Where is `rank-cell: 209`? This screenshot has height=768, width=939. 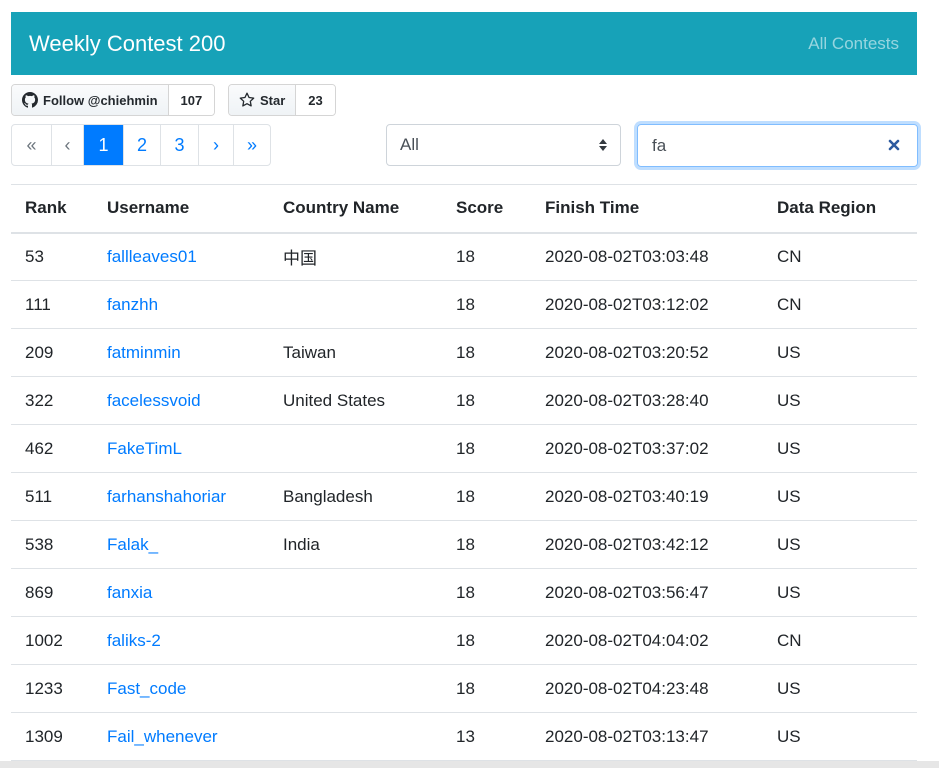
rank-cell: 209 is located at coordinates (52, 352).